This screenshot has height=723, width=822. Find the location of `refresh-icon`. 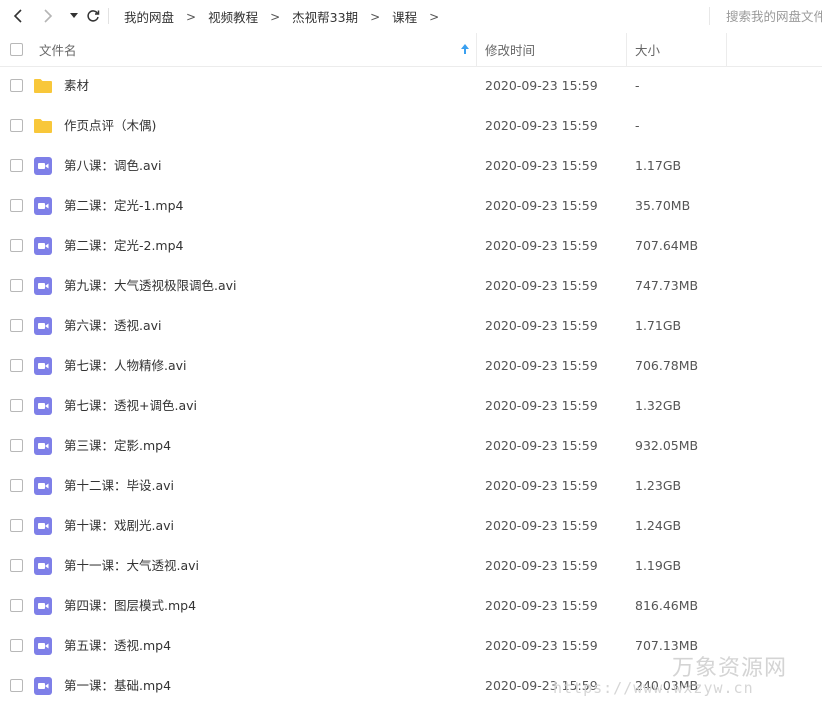

refresh-icon is located at coordinates (93, 16).